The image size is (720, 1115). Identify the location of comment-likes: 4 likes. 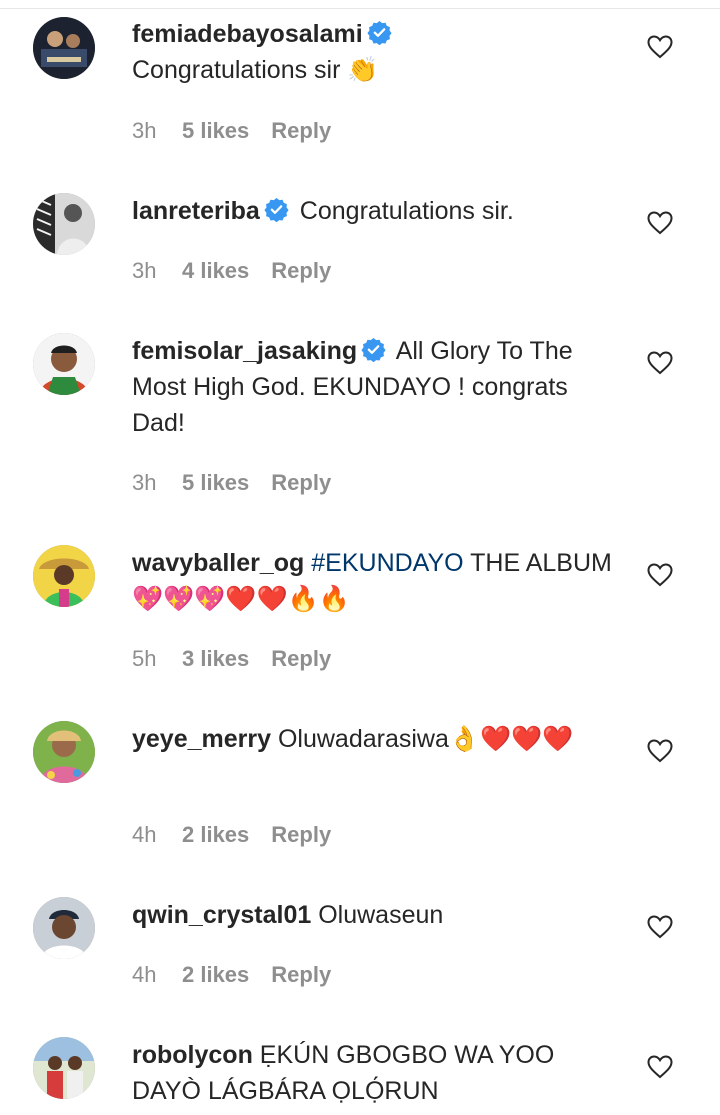
(215, 271).